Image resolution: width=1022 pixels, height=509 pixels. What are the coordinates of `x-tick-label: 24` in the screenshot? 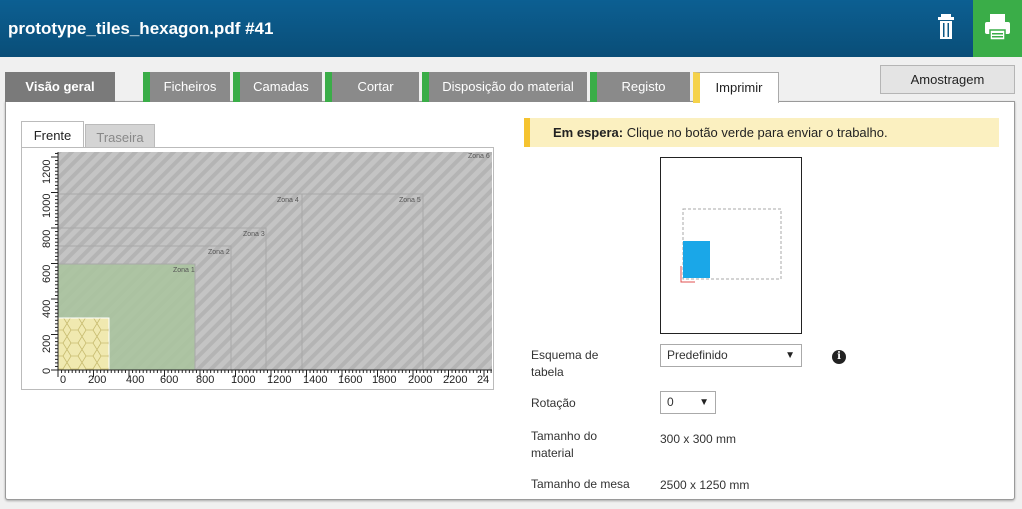 It's located at (483, 380).